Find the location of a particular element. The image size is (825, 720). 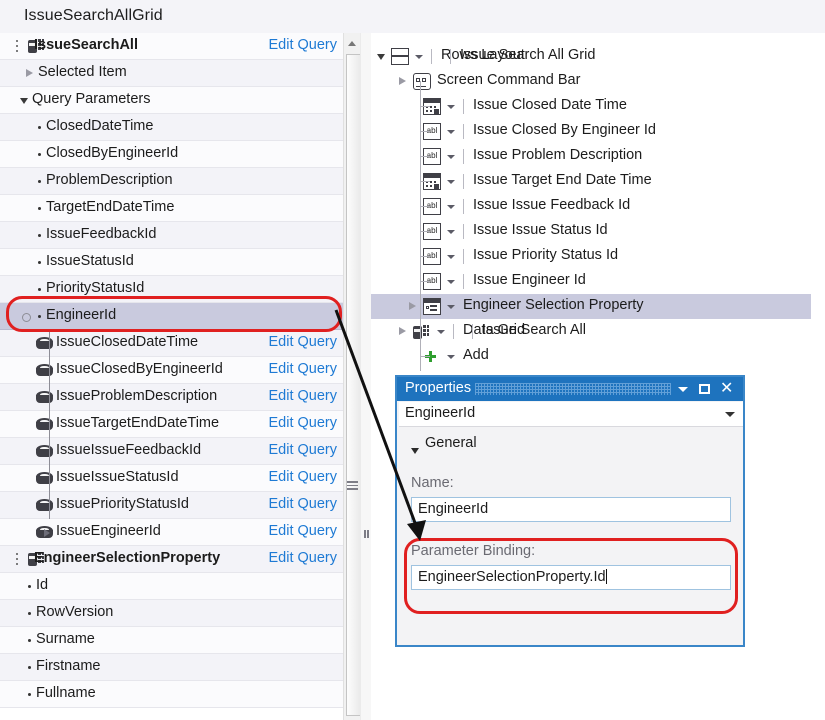

query-tree-row: Query Parameters is located at coordinates (171, 100).